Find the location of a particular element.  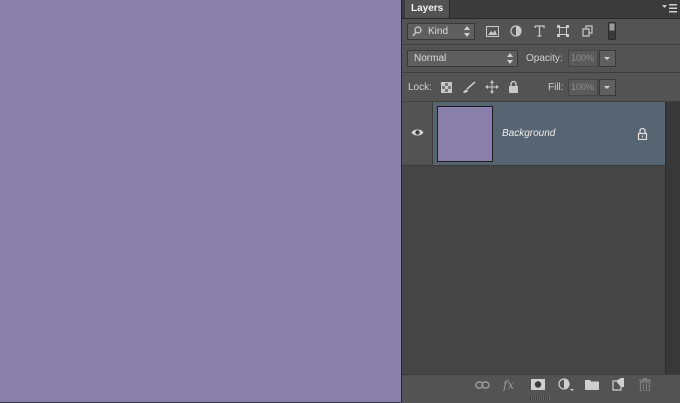

adjustment-filter-icon is located at coordinates (516, 31).